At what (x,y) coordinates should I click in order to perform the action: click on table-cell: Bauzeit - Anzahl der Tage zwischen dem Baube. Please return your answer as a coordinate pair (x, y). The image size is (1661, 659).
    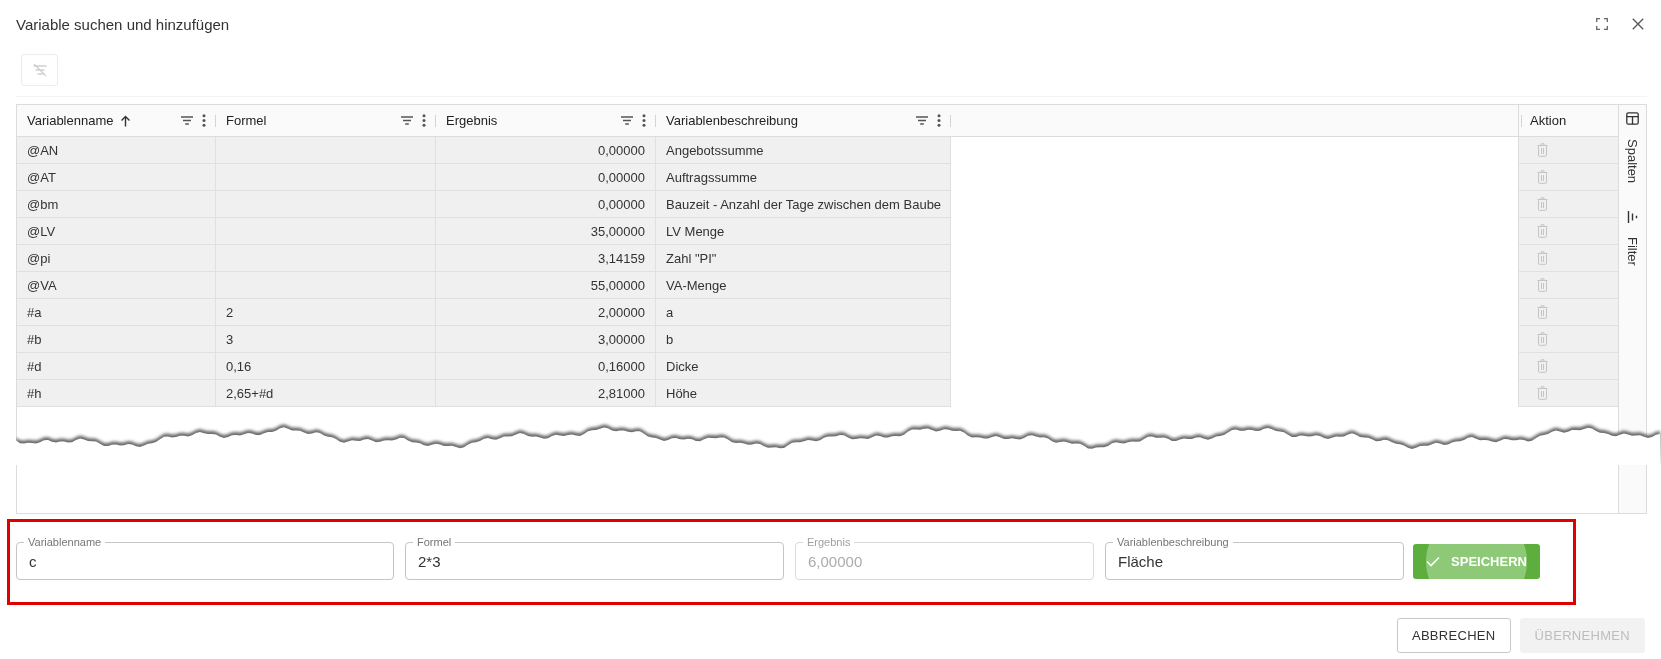
    Looking at the image, I should click on (803, 204).